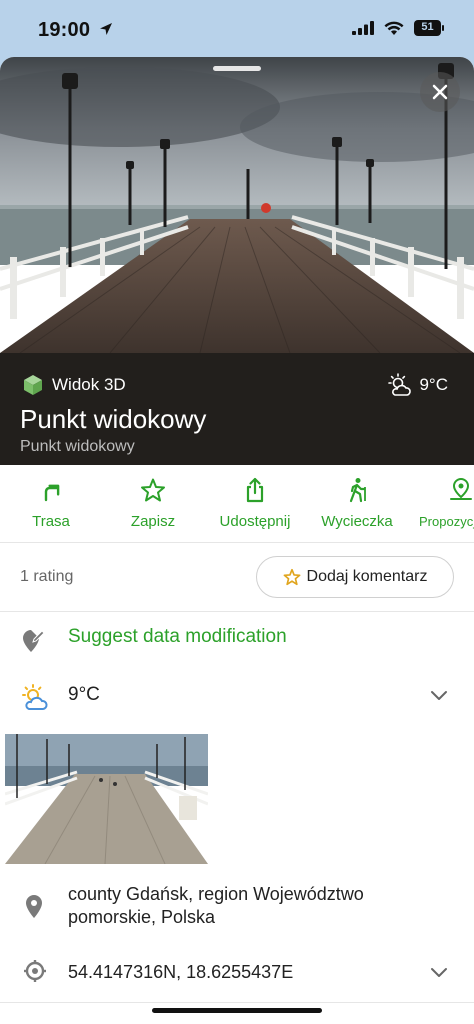  I want to click on battery-icon: 51, so click(429, 28).